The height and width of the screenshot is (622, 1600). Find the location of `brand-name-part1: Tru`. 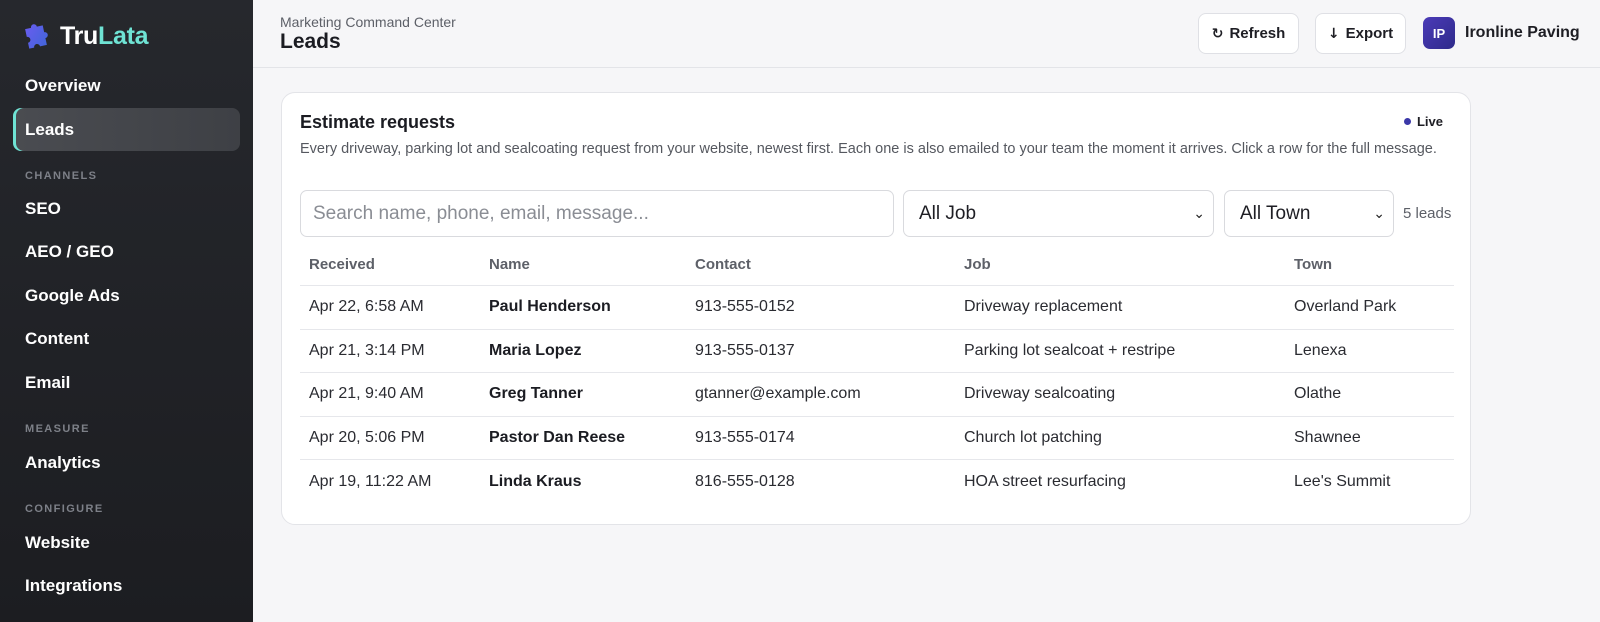

brand-name-part1: Tru is located at coordinates (79, 36).